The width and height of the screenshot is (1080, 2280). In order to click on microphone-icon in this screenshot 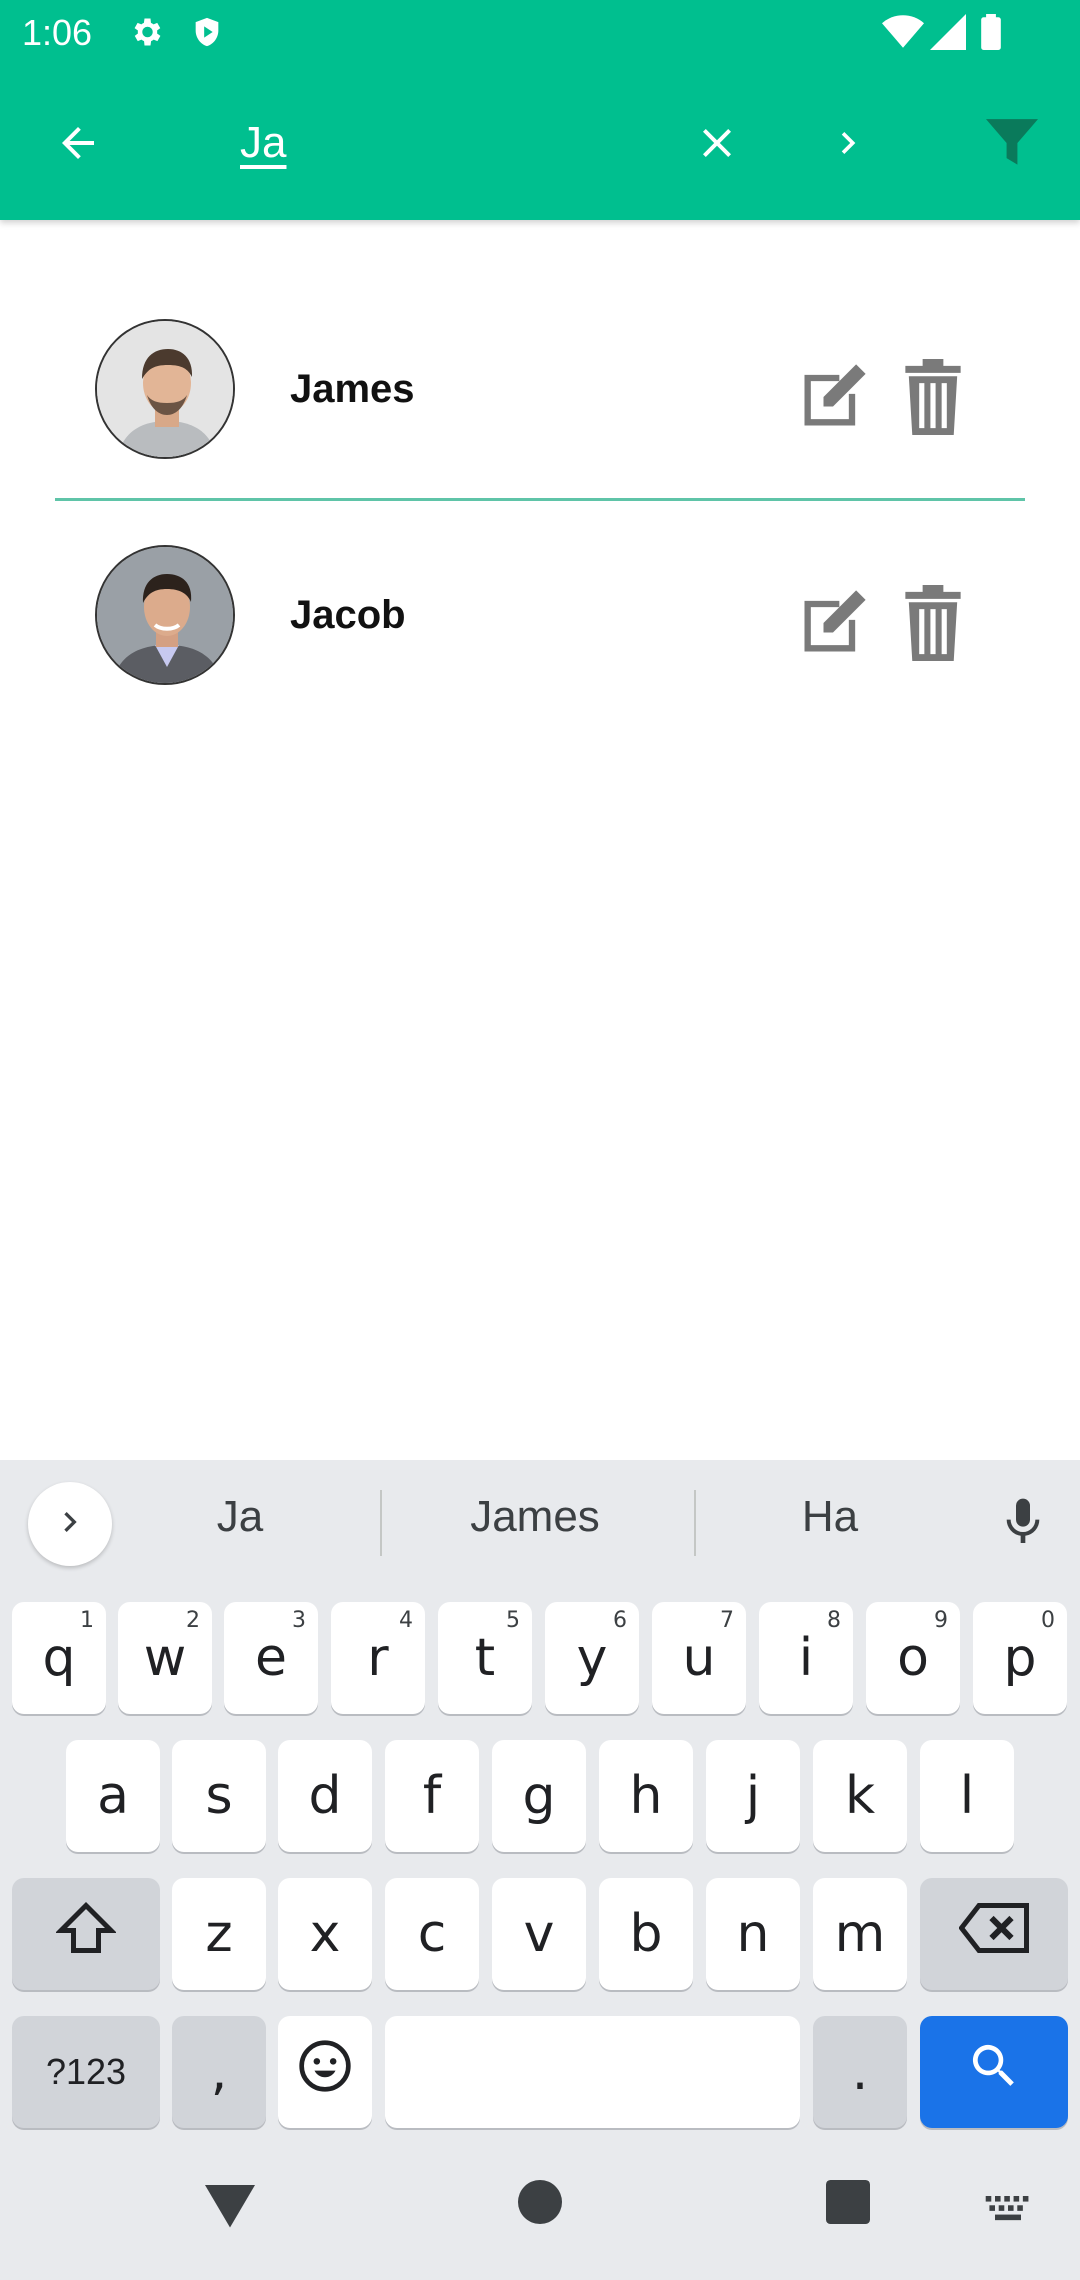, I will do `click(1023, 1528)`.